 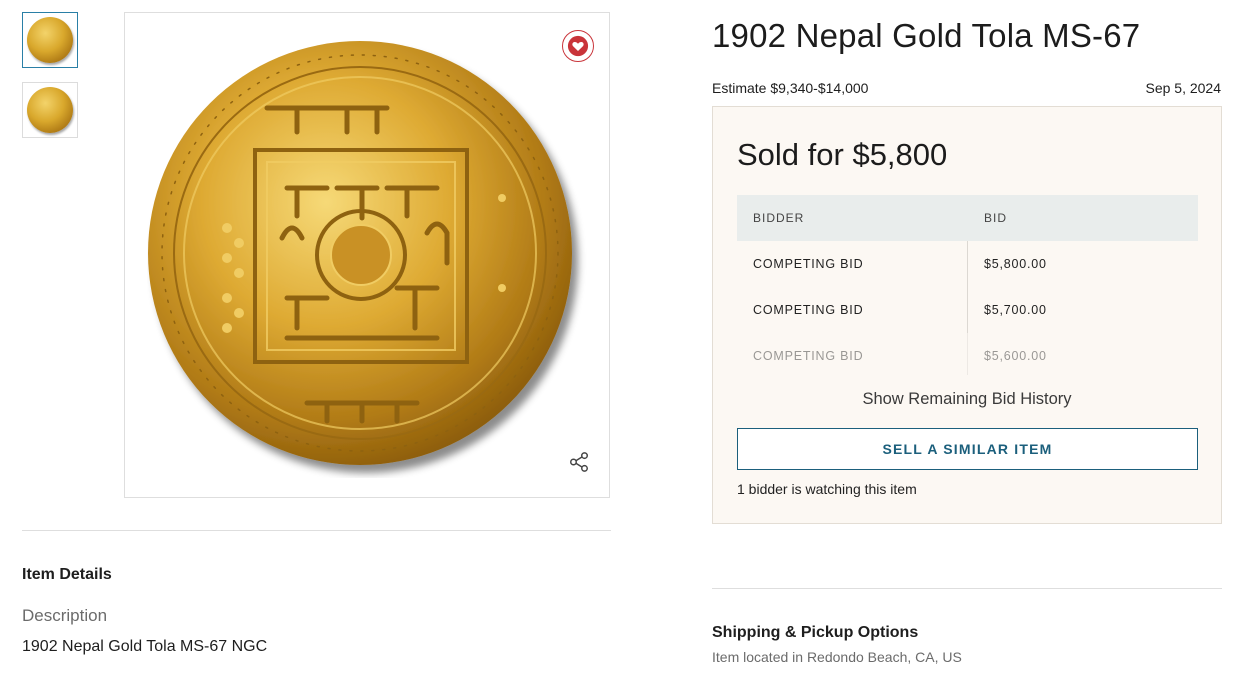 What do you see at coordinates (1015, 310) in the screenshot?
I see `bid-cell: $5,700.00` at bounding box center [1015, 310].